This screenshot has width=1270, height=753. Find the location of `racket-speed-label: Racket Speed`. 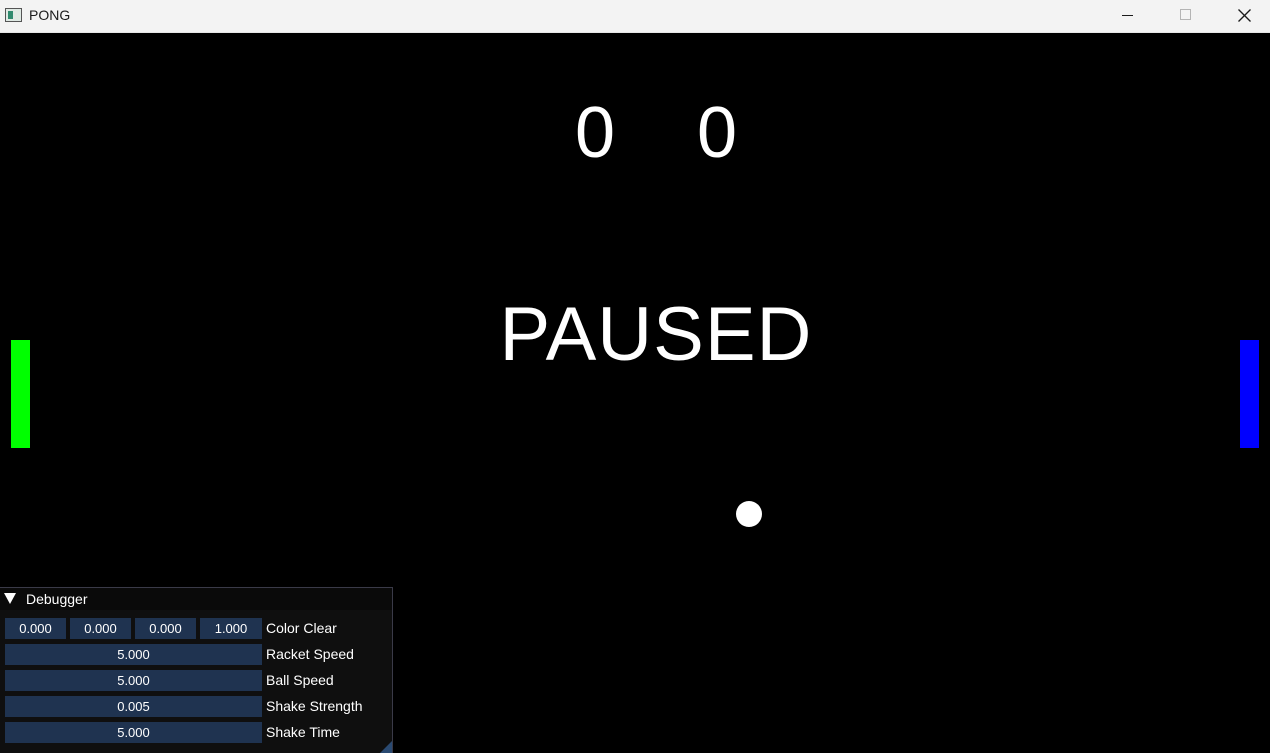

racket-speed-label: Racket Speed is located at coordinates (310, 654).